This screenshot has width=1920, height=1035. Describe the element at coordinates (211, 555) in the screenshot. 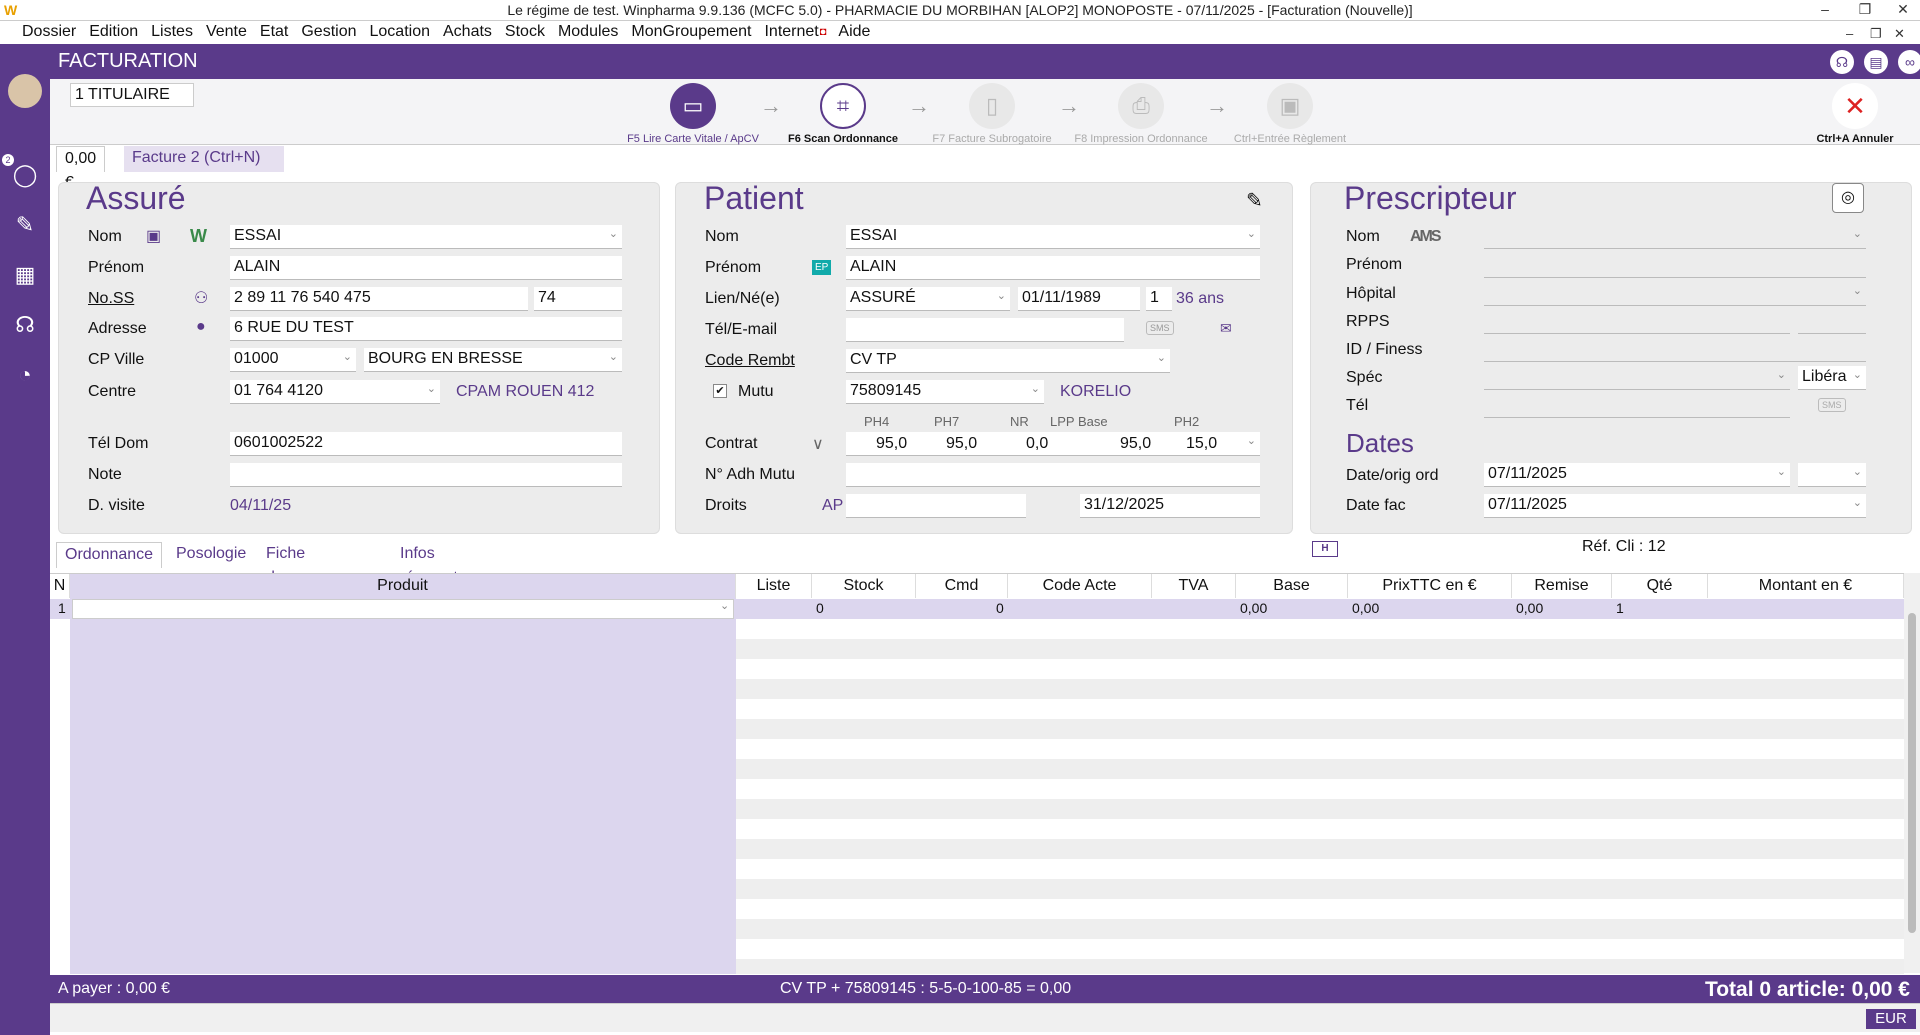

I see `tab-posologie: Posologie` at that location.